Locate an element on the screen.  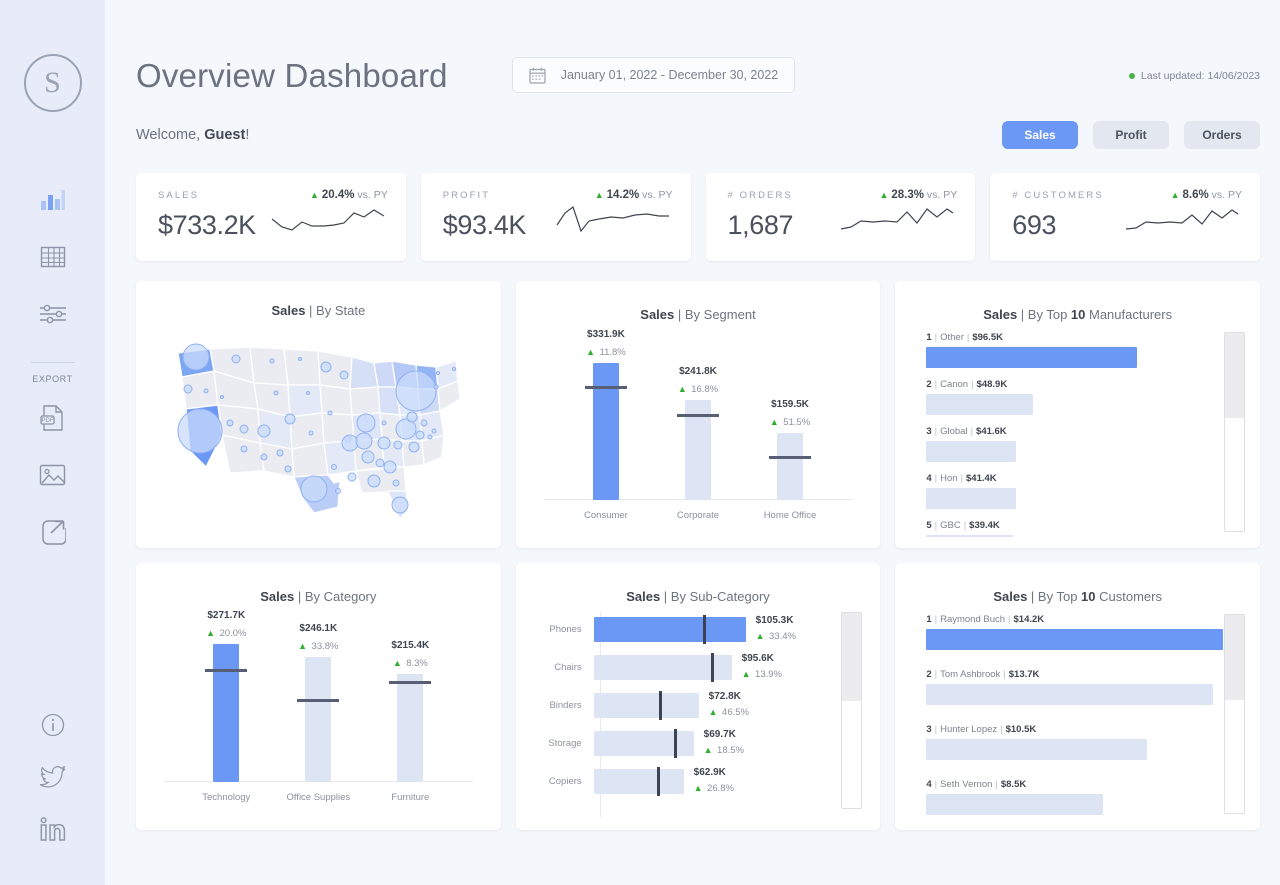
card-title-rest: | By State is located at coordinates (335, 310).